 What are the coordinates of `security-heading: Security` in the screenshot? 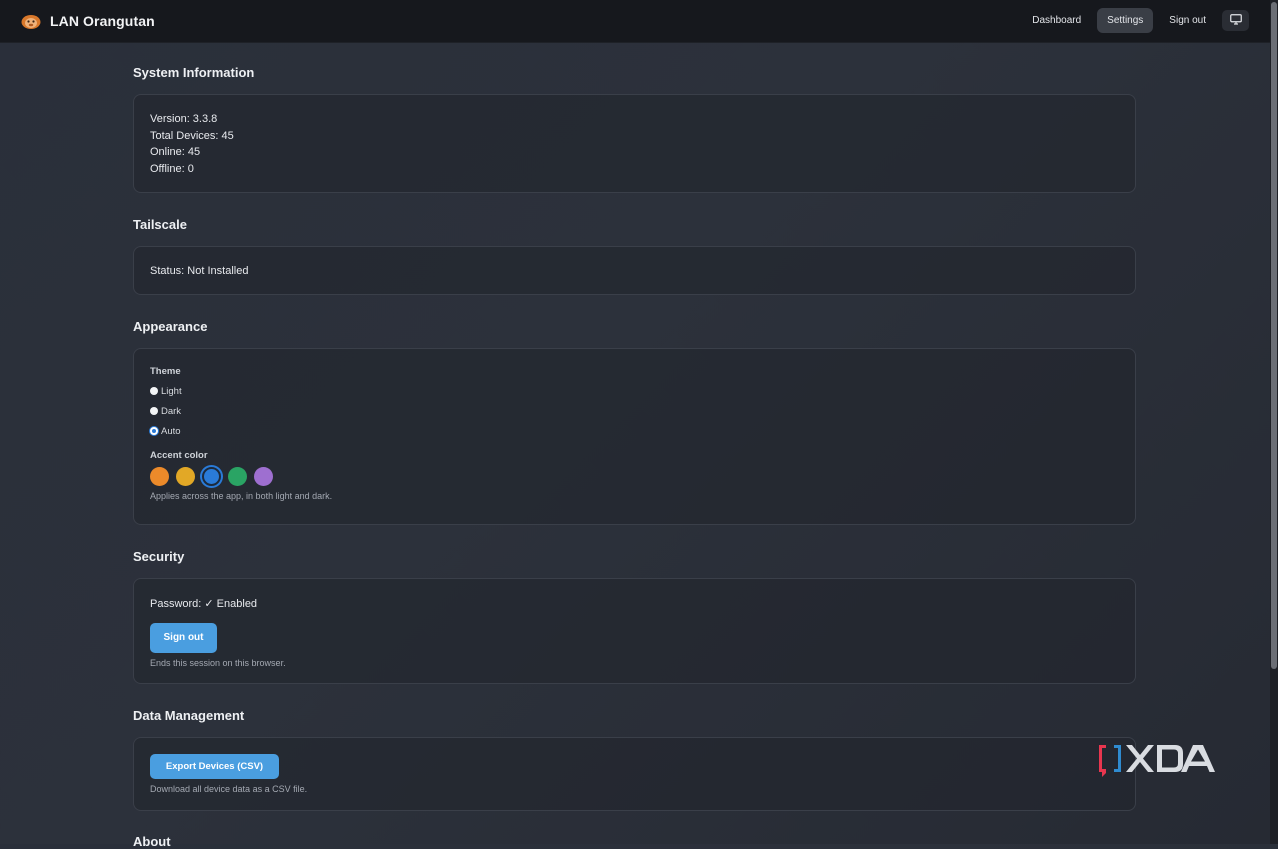 It's located at (159, 556).